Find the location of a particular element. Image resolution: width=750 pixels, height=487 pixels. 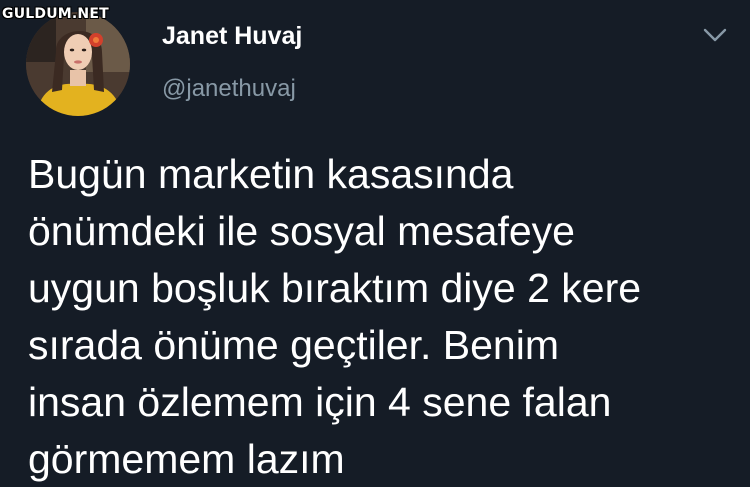

user-handle: @janethuvaj is located at coordinates (229, 89).